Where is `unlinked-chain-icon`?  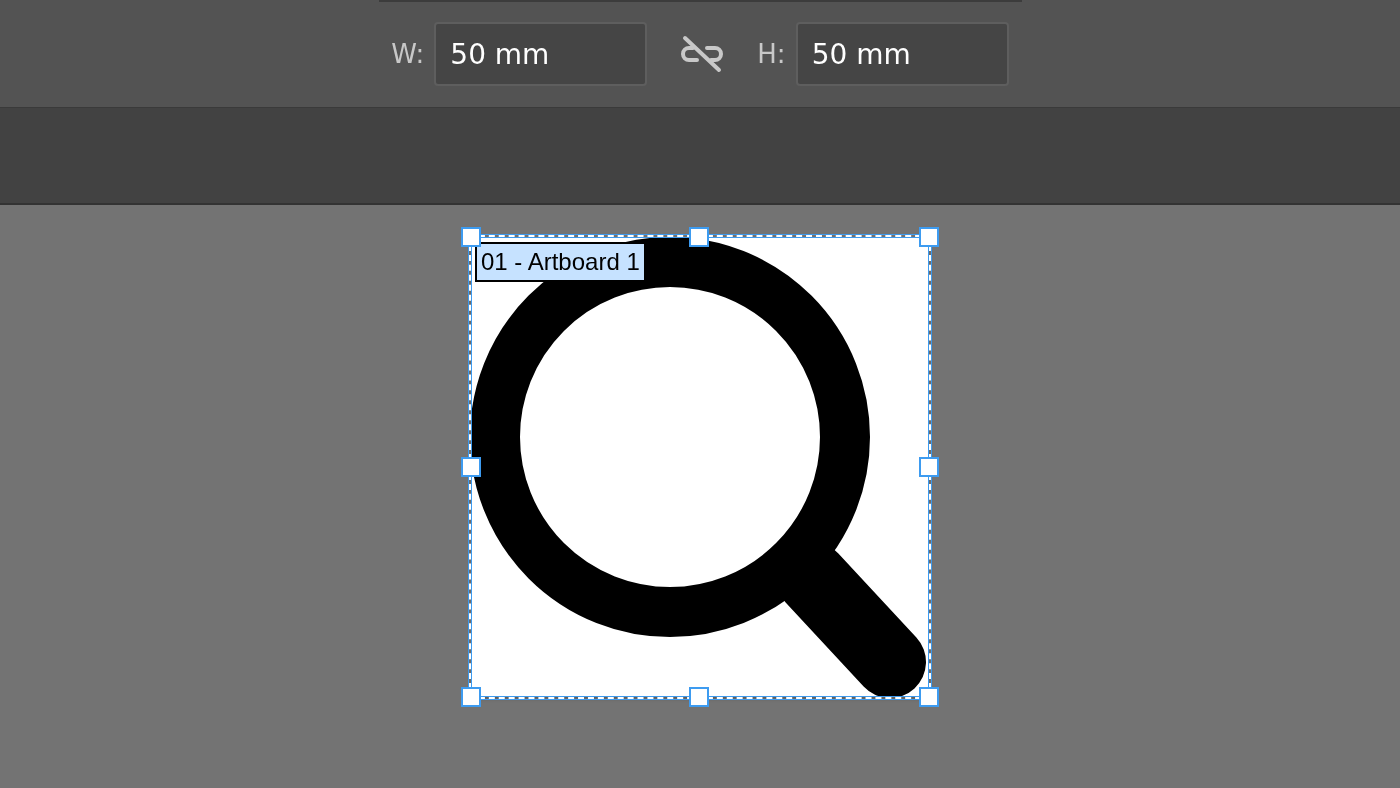
unlinked-chain-icon is located at coordinates (702, 54).